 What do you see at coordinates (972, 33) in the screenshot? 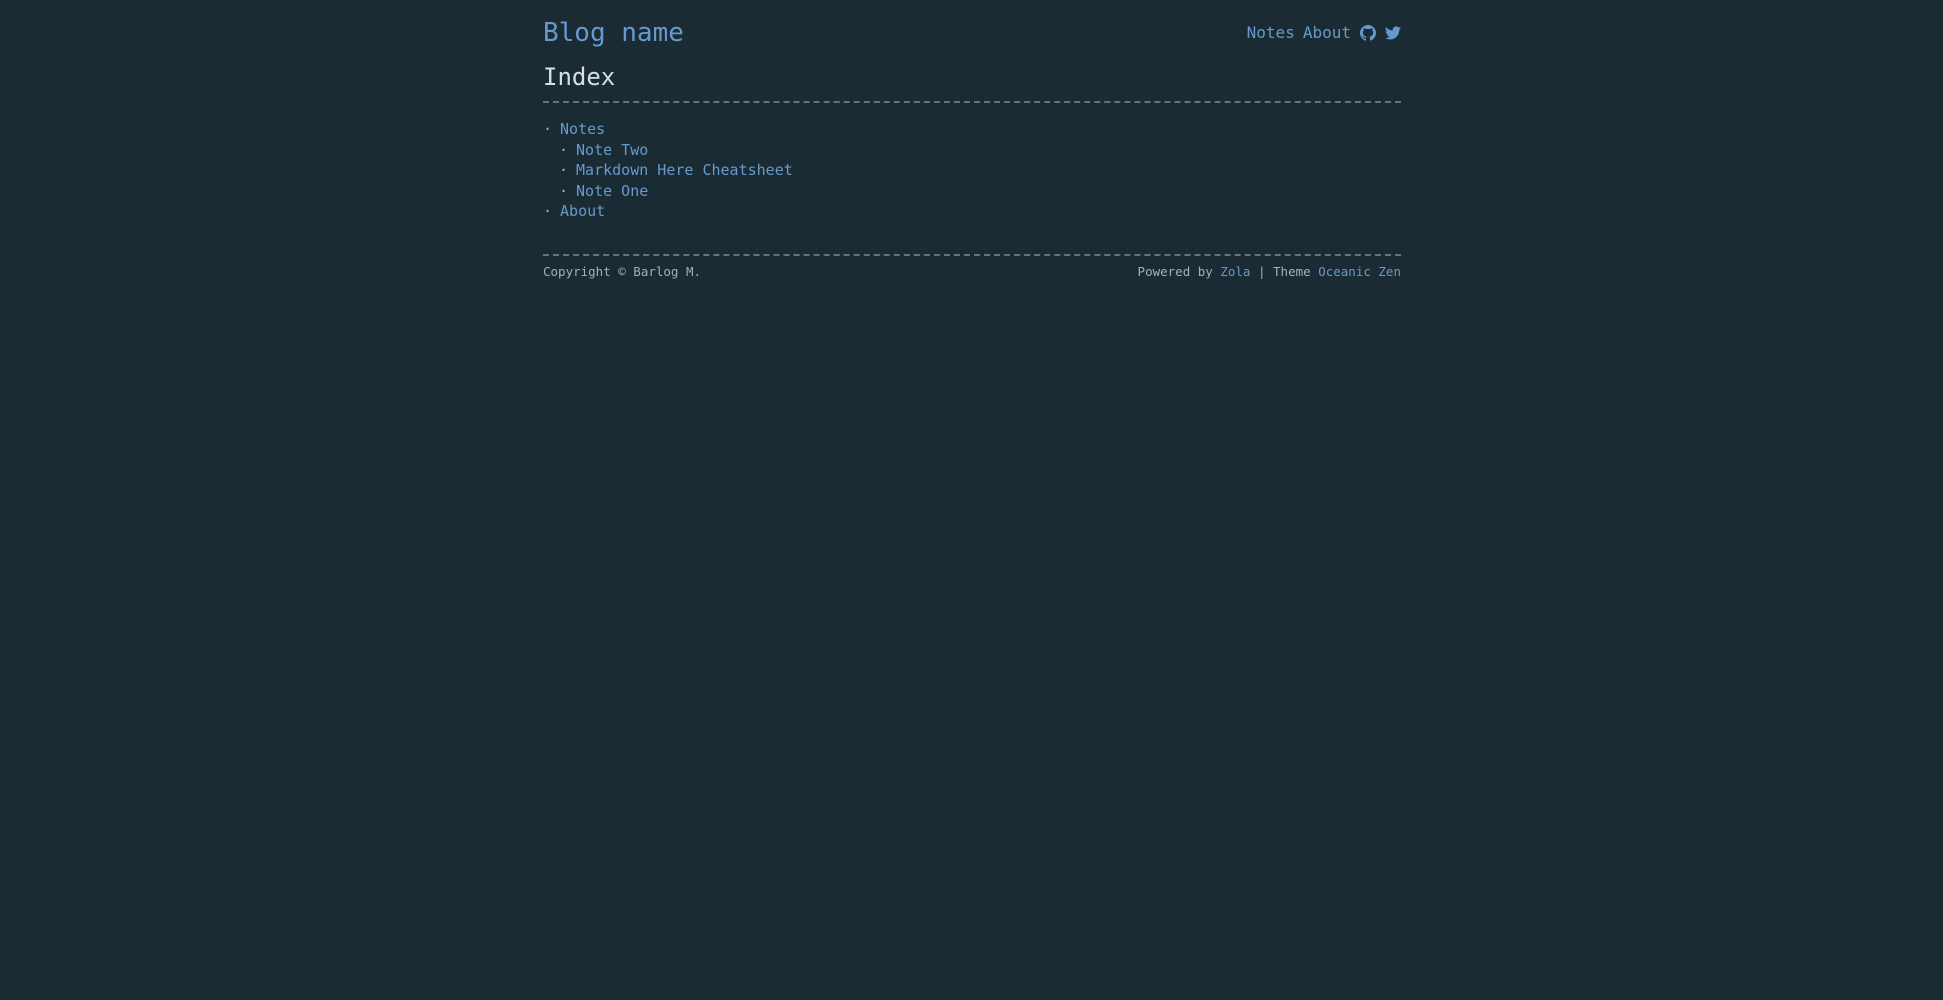
I see `site-header: Blog name Notes About` at bounding box center [972, 33].